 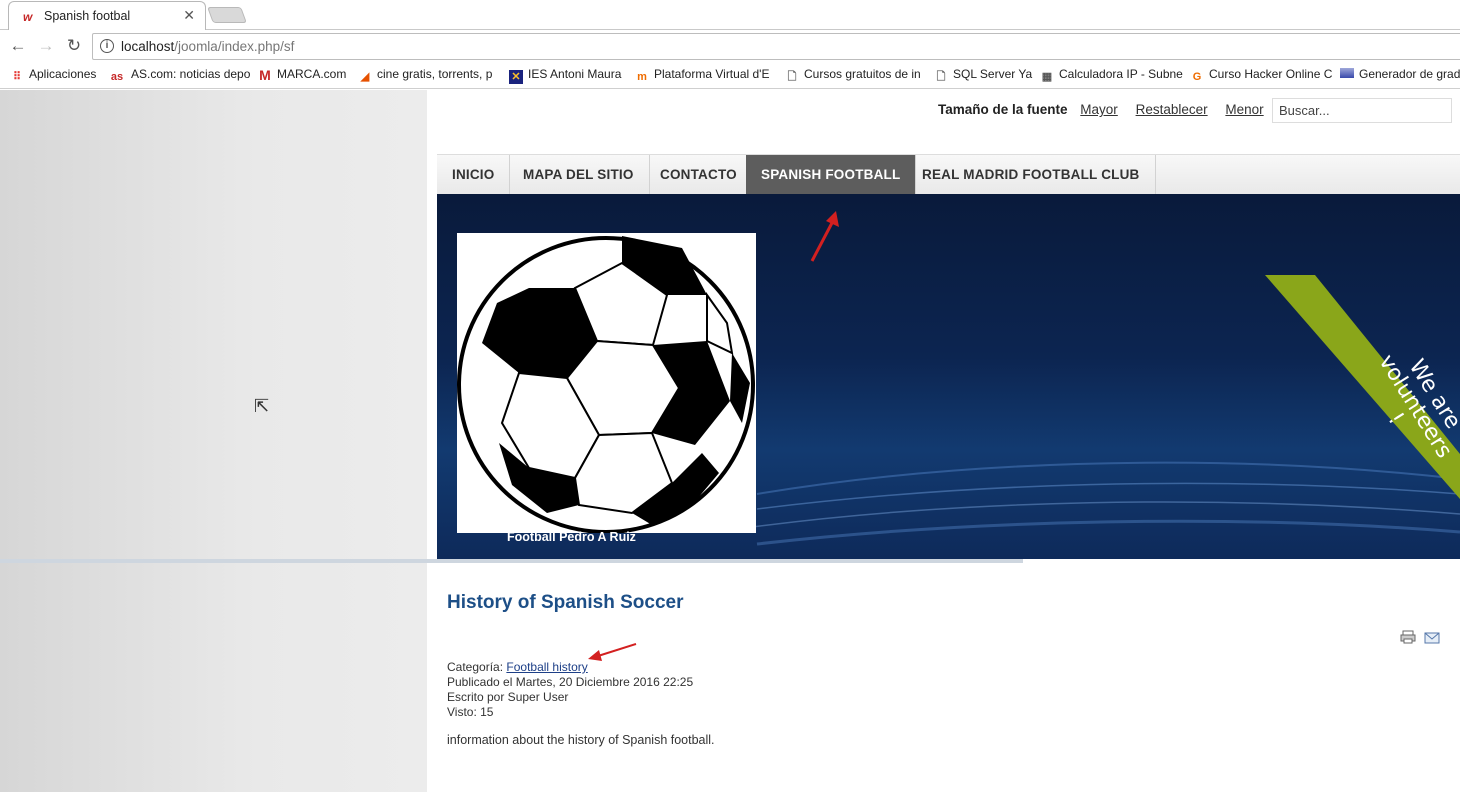 I want to click on calculator-icon: ▦, so click(x=1047, y=77).